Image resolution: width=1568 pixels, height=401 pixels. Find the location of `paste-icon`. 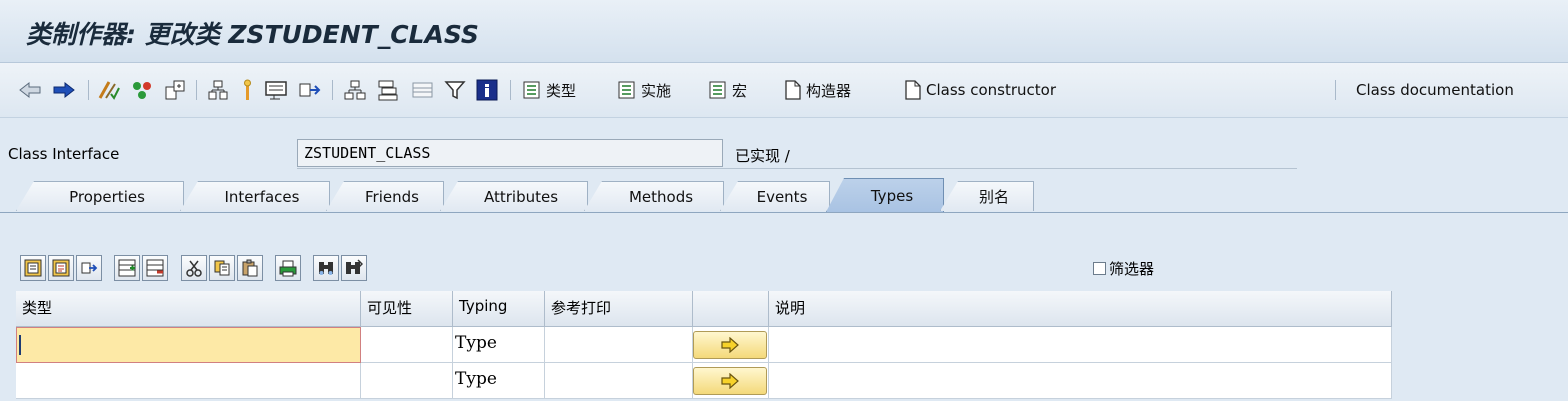

paste-icon is located at coordinates (250, 268).